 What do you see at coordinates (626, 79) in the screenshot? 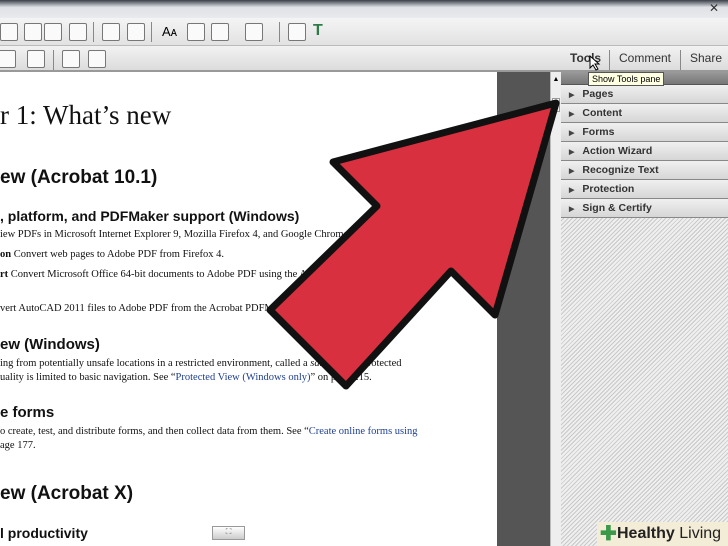
I see `tooltip: Show Tools pane` at bounding box center [626, 79].